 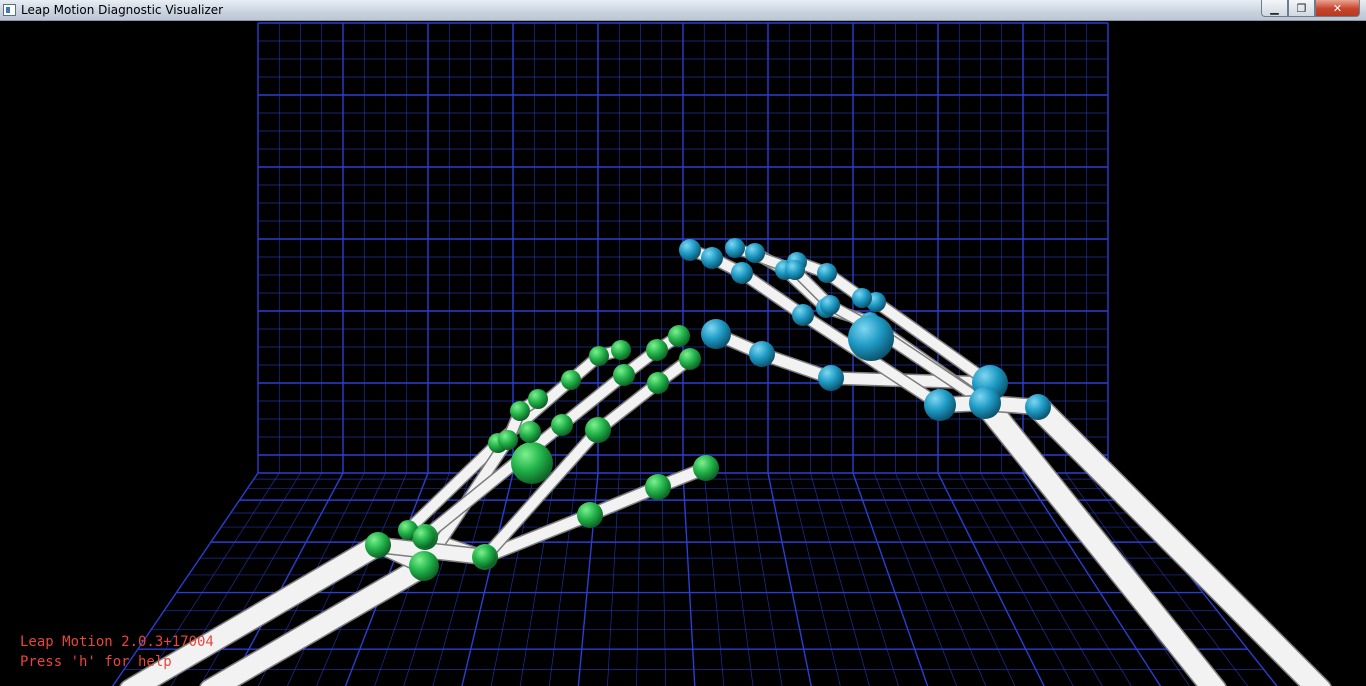 I want to click on maximize-button: ❐, so click(x=1301, y=8).